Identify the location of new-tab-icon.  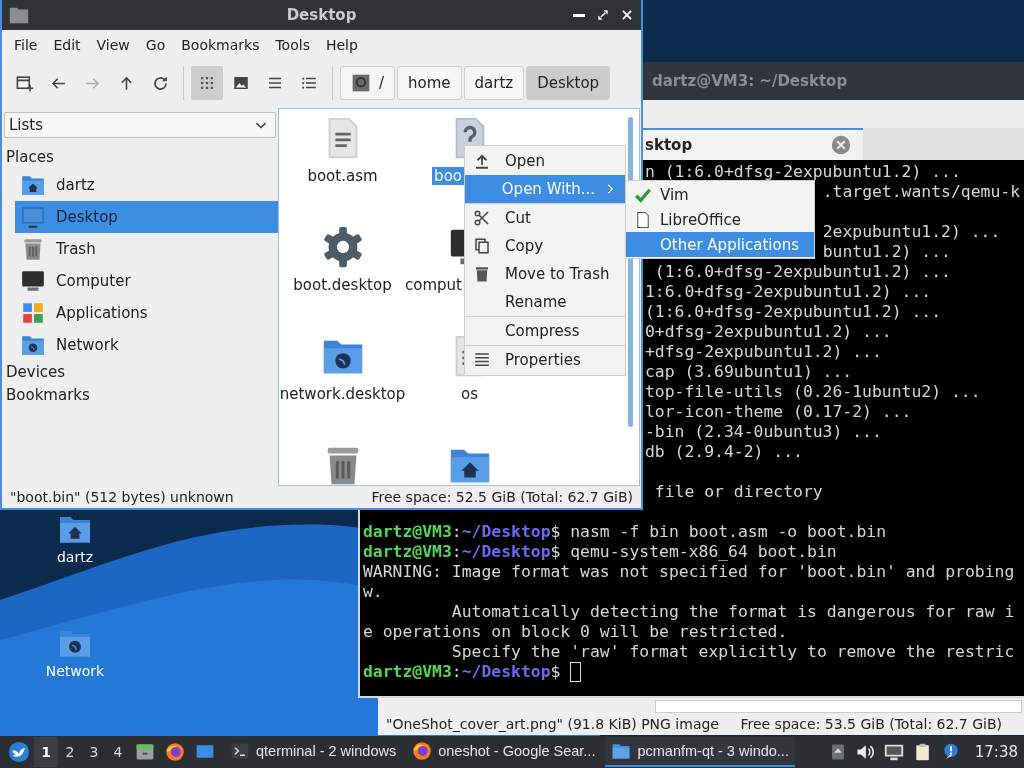
(24, 83).